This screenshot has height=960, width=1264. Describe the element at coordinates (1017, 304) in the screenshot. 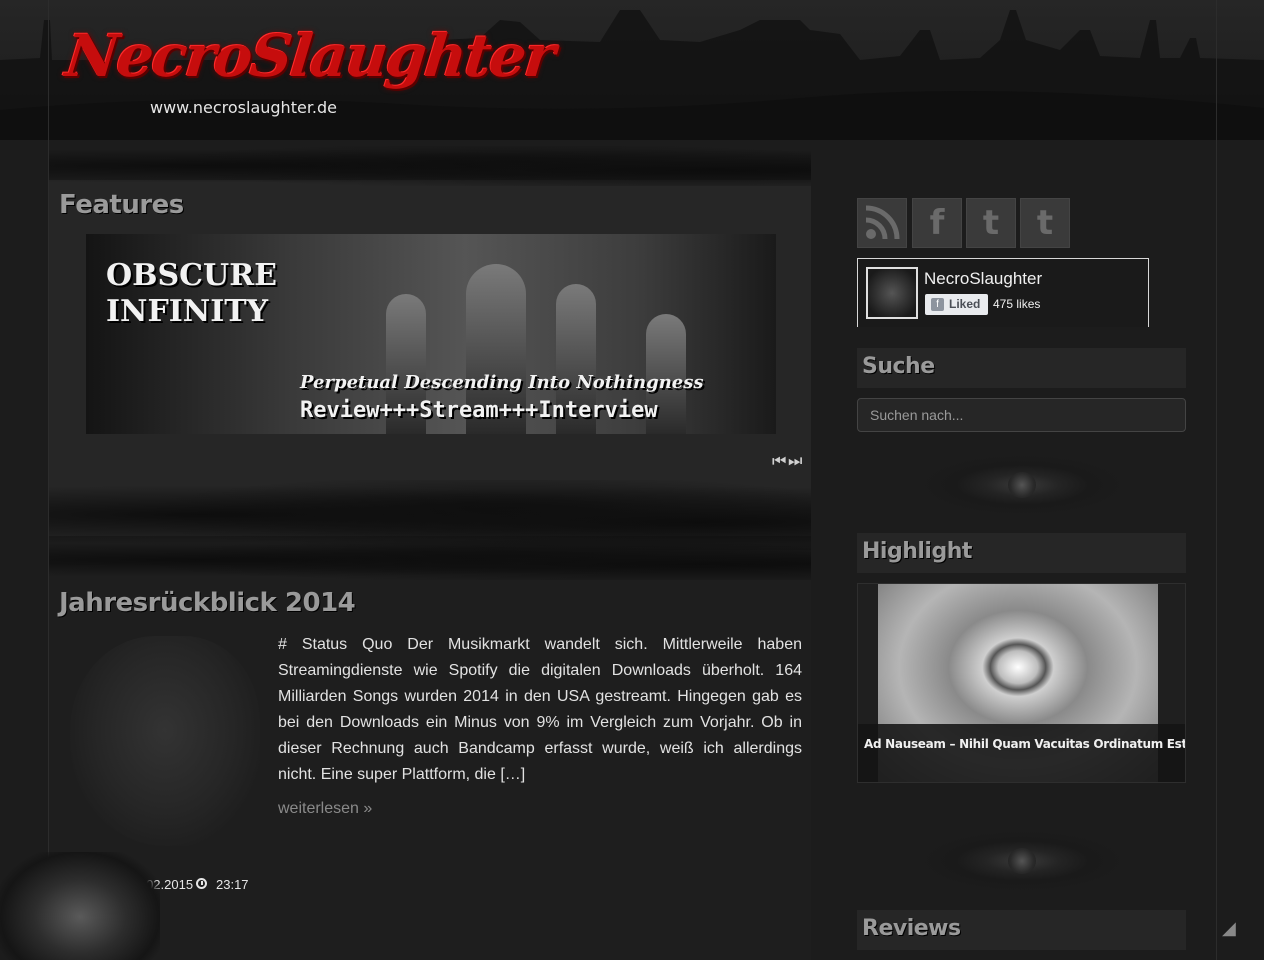

I see `facebook-like-count: 475 likes` at that location.